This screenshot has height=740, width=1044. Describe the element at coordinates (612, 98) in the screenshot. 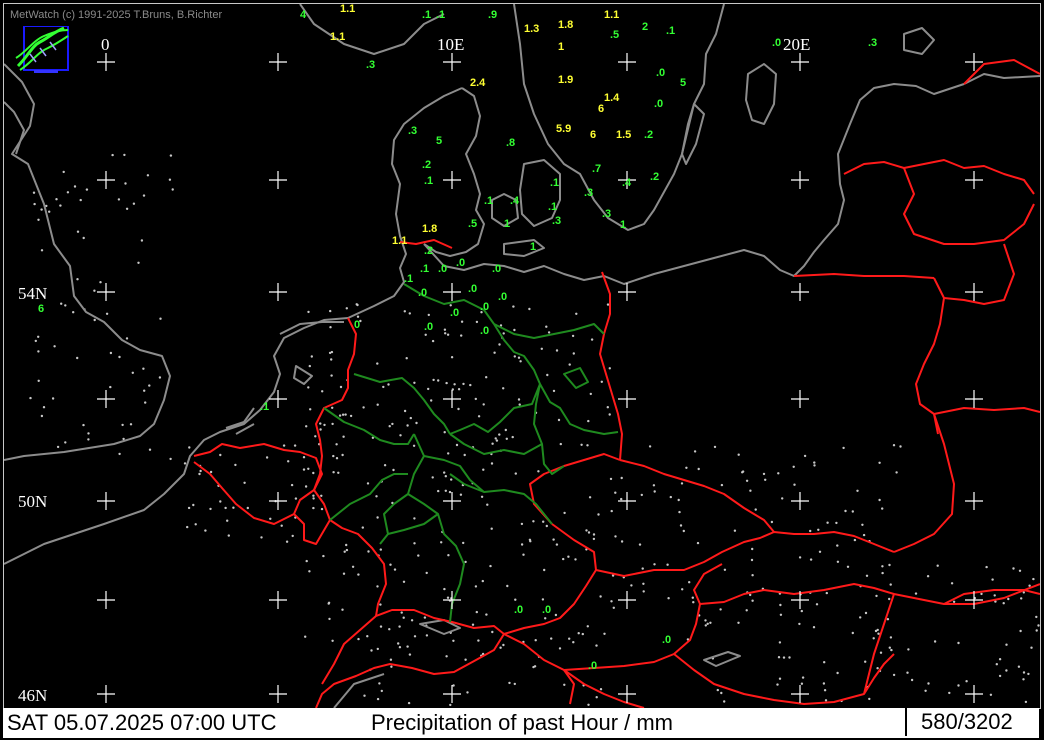

I see `precipitation-value: 1.4` at that location.